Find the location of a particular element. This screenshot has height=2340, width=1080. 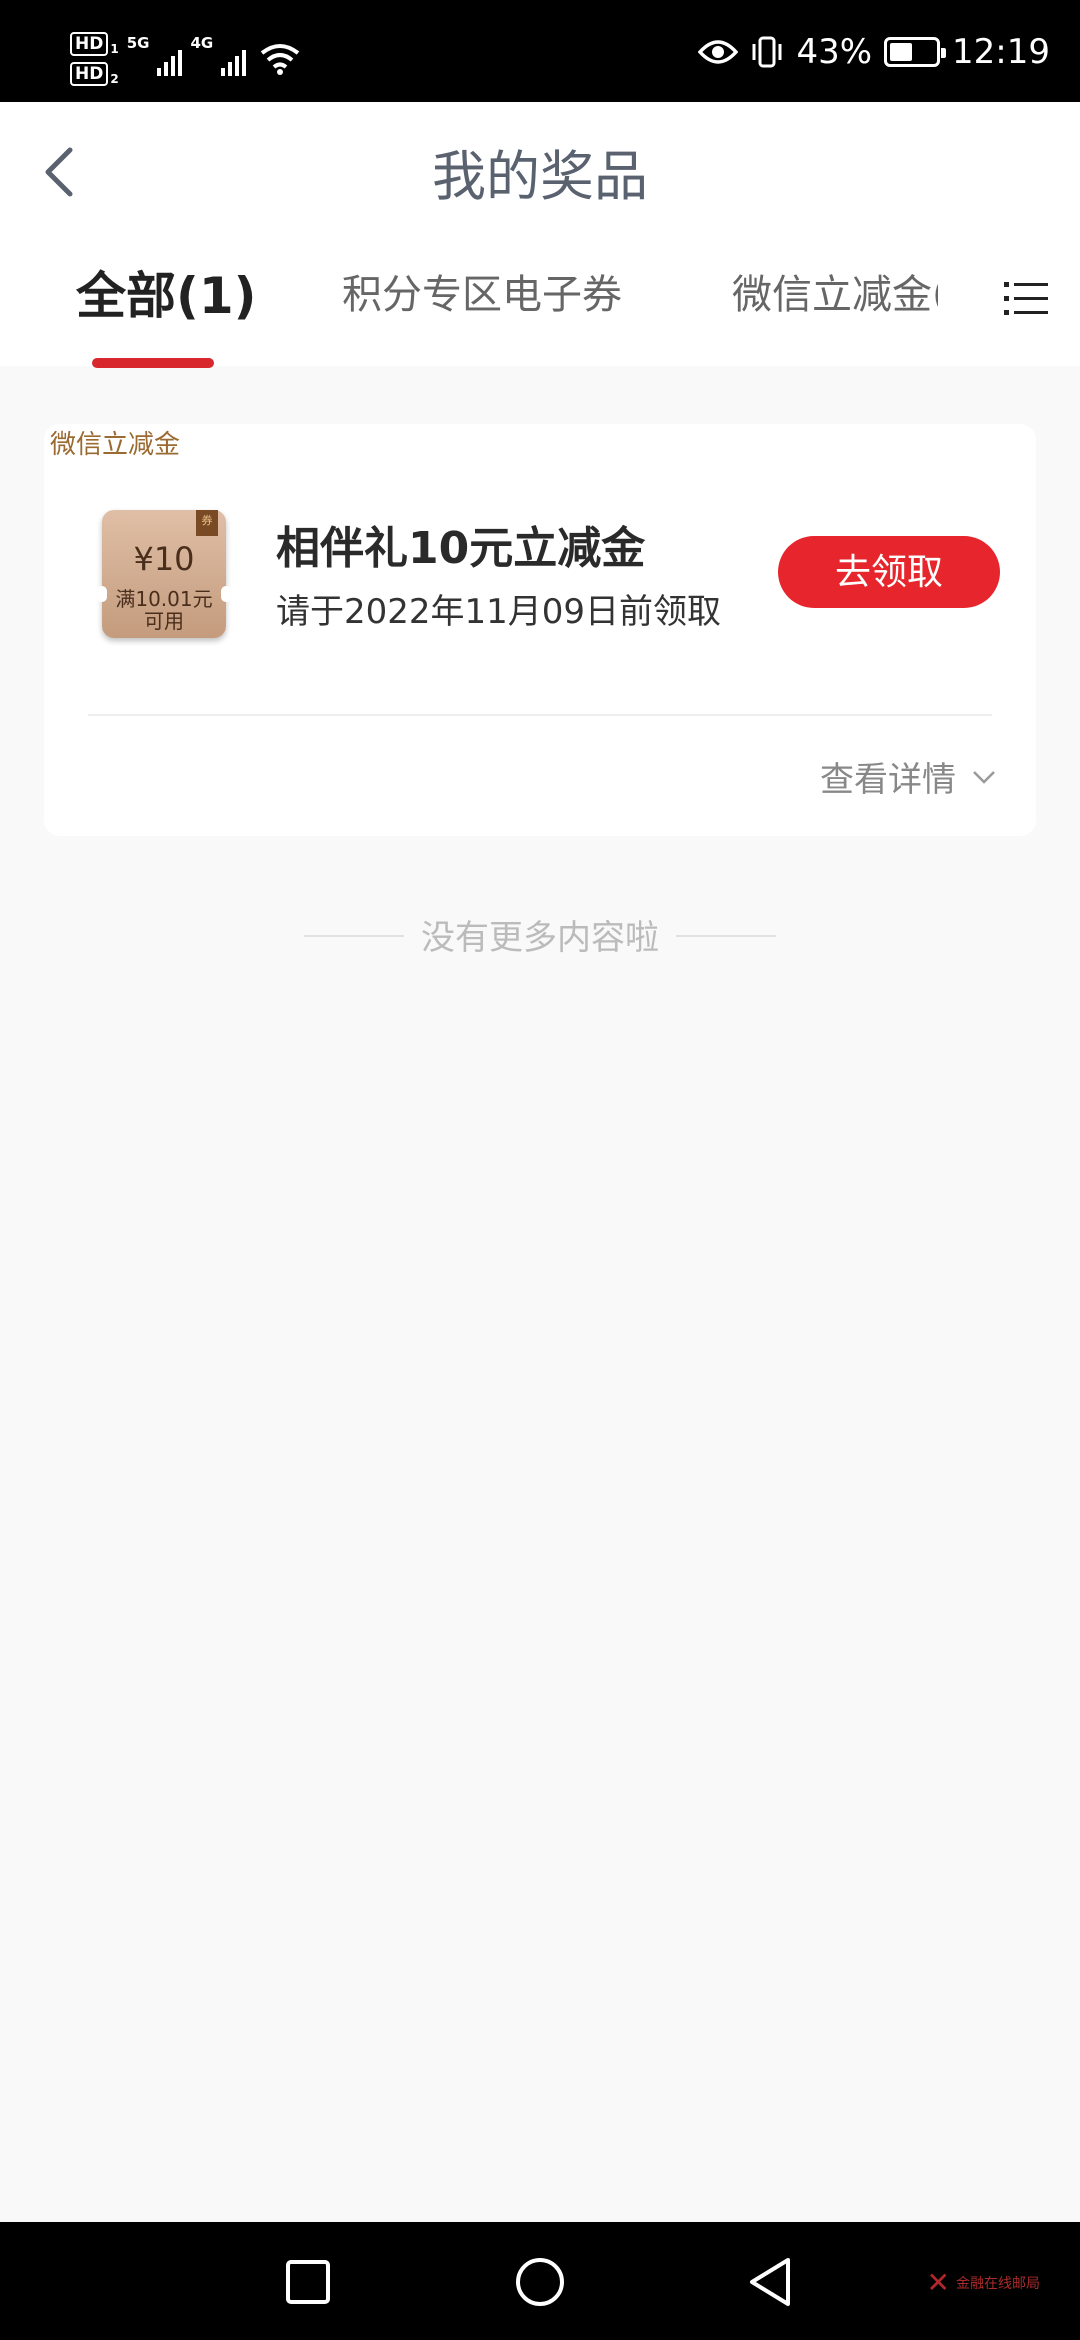

signal-icon is located at coordinates (170, 61).